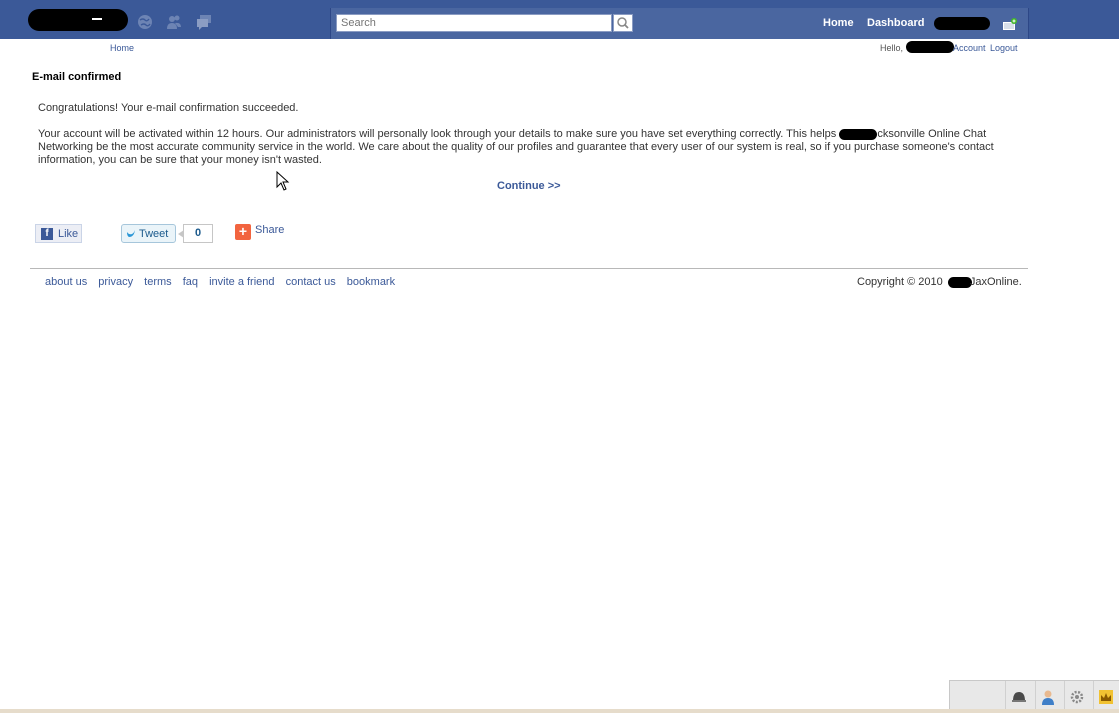 This screenshot has height=713, width=1119. What do you see at coordinates (158, 282) in the screenshot?
I see `footer-link-terms: terms` at bounding box center [158, 282].